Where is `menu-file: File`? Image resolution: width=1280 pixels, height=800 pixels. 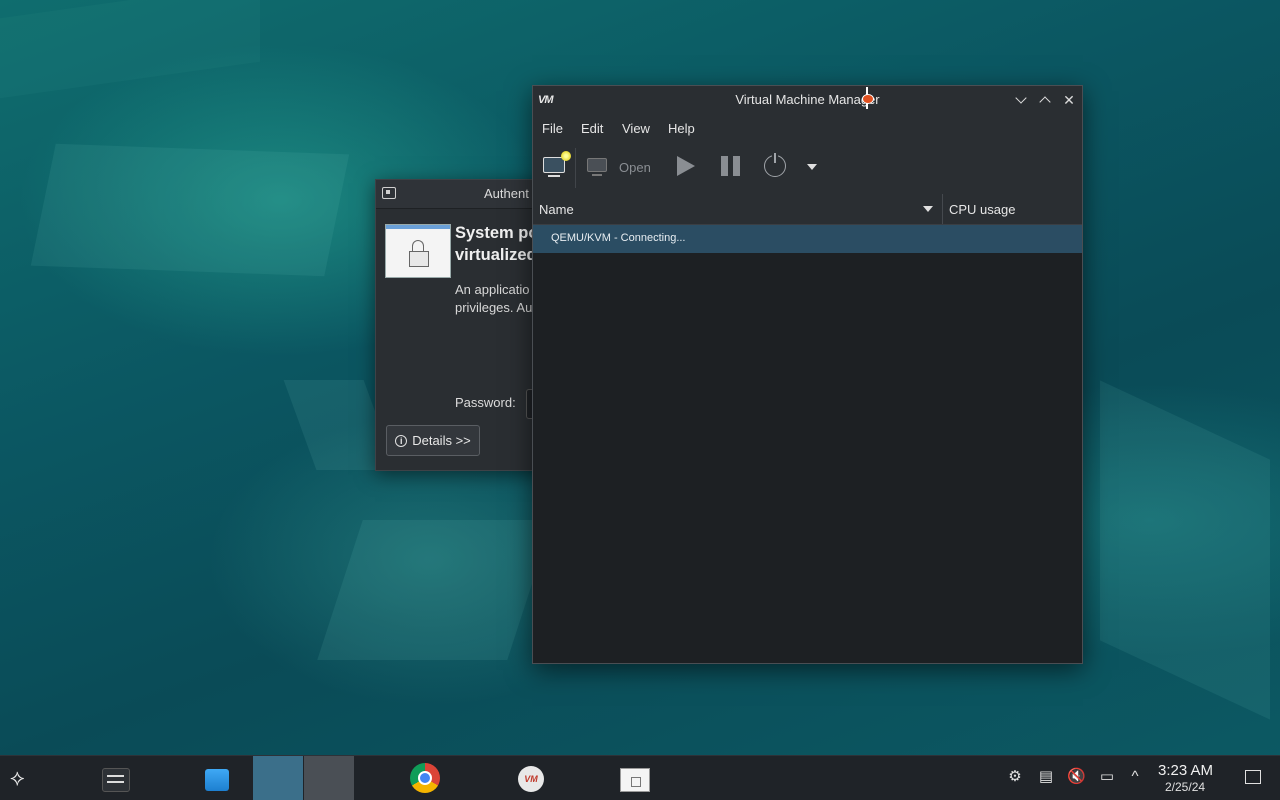 menu-file: File is located at coordinates (552, 128).